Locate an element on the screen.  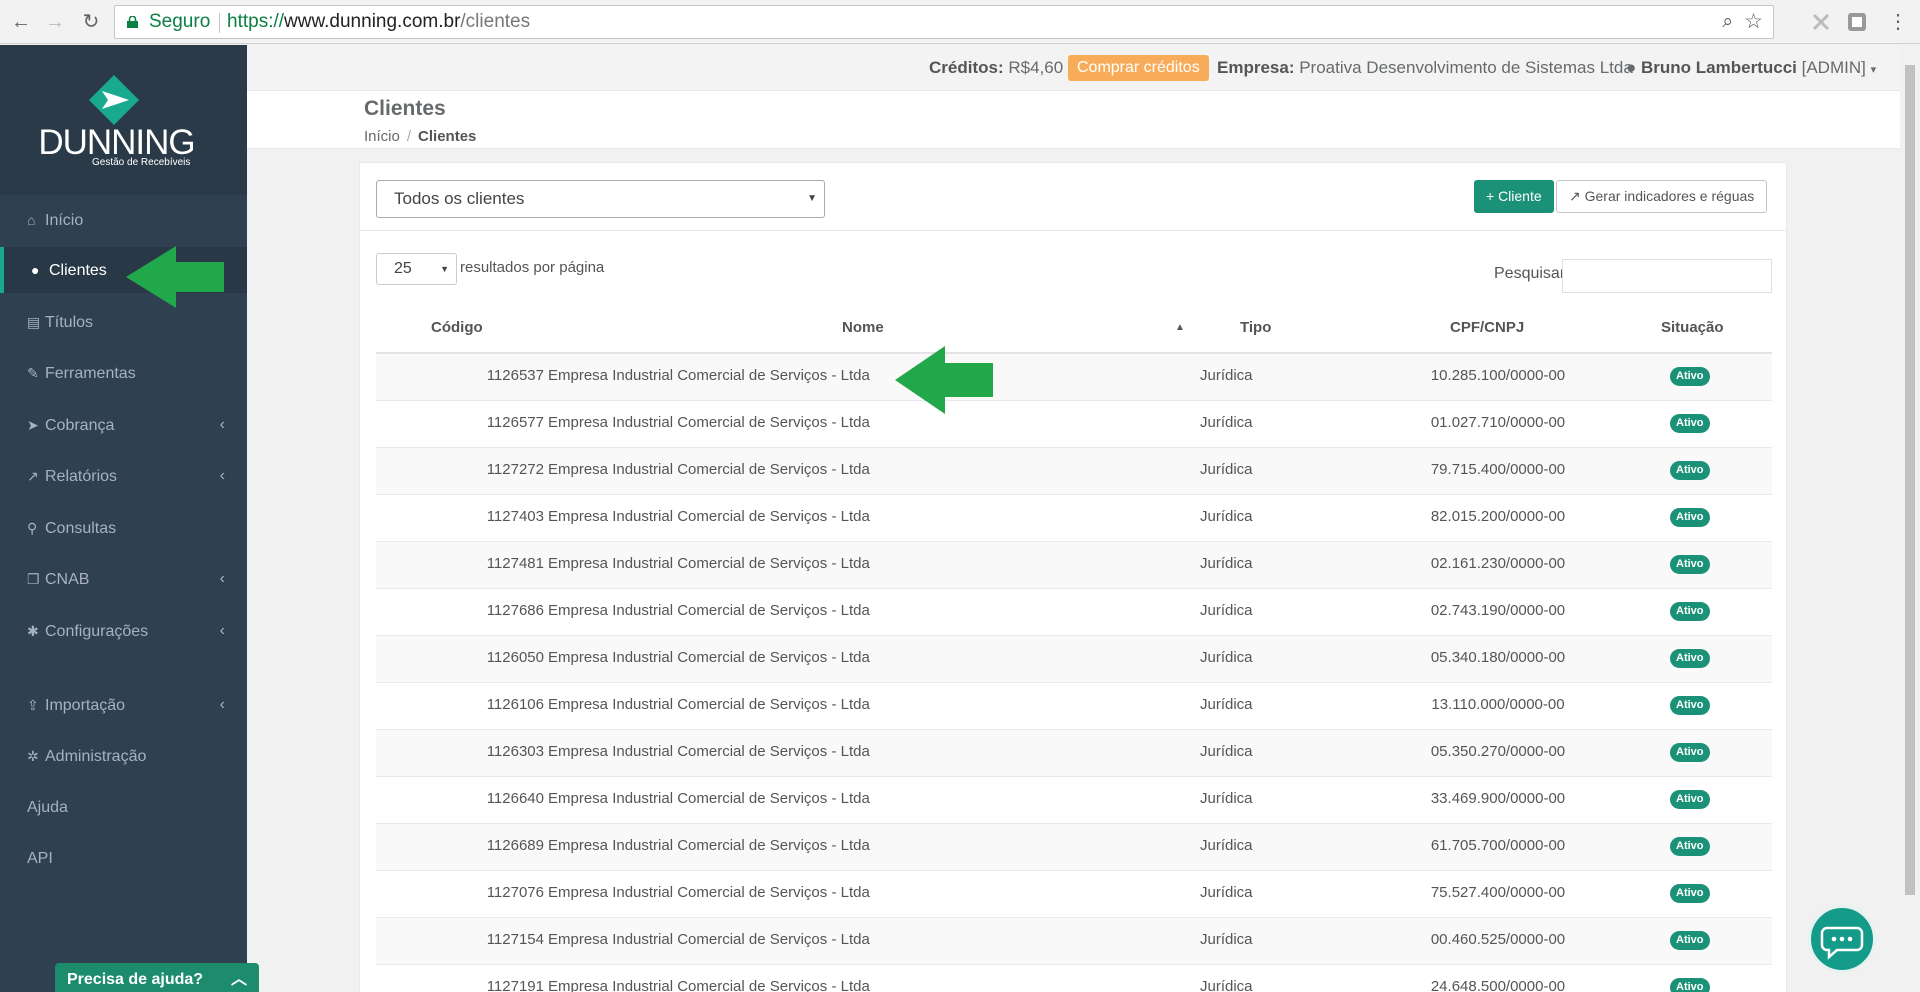
brand-tagline: Gestão de Recebíveis is located at coordinates (141, 162).